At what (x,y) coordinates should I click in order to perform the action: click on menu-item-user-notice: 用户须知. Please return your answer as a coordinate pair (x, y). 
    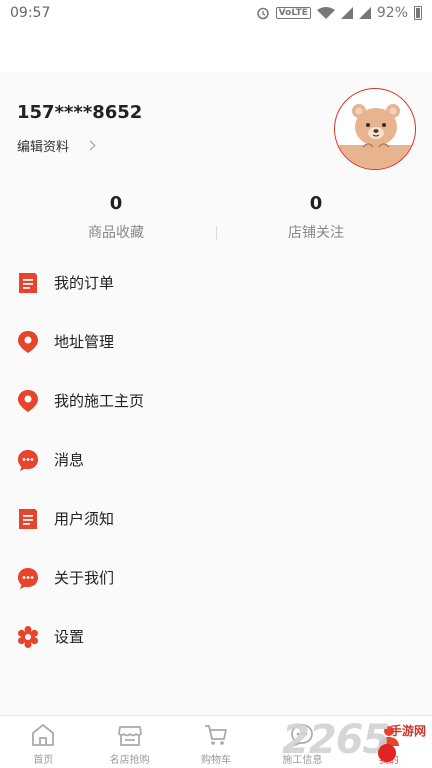
    Looking at the image, I should click on (216, 518).